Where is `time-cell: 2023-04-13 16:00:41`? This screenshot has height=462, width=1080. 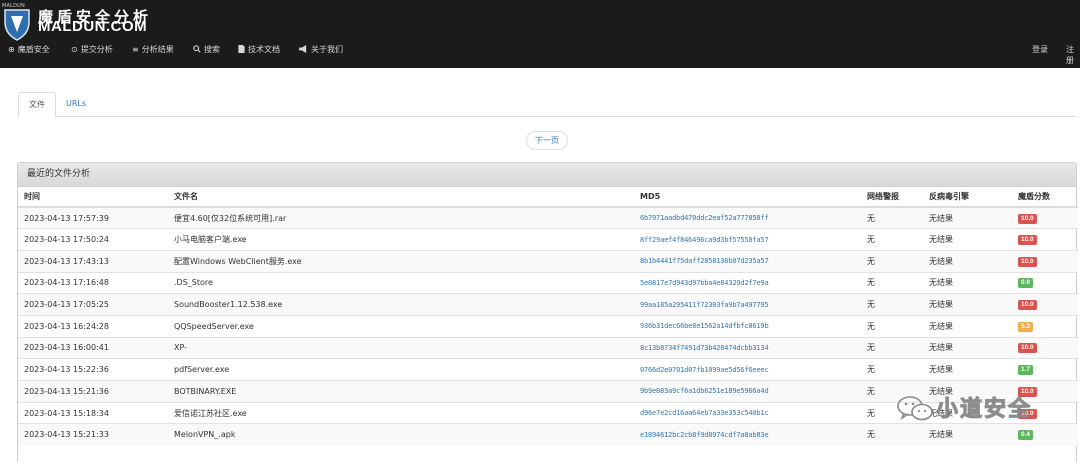
time-cell: 2023-04-13 16:00:41 is located at coordinates (93, 347).